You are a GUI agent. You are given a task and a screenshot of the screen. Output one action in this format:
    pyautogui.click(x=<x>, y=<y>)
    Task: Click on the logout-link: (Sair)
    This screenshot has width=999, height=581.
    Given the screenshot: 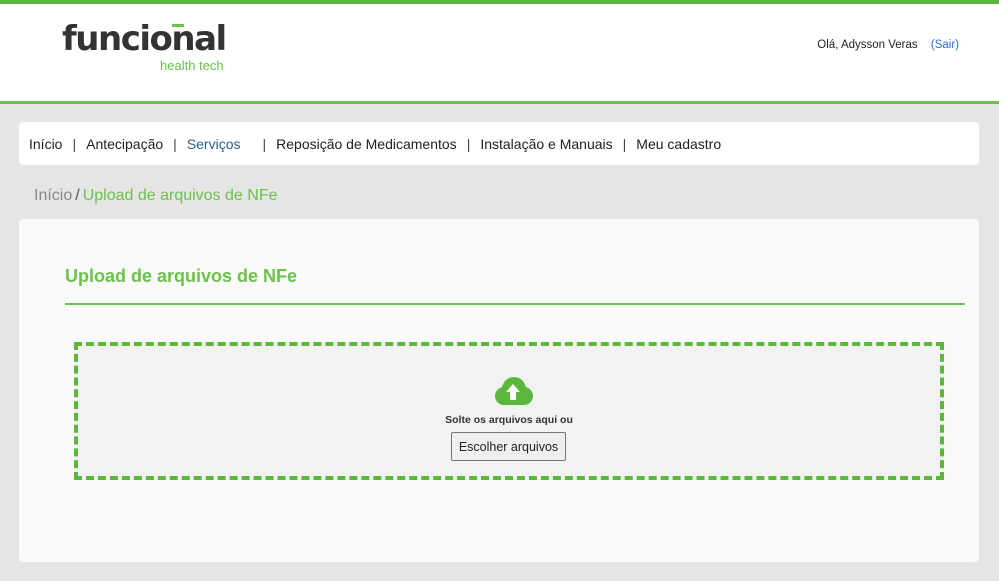 What is the action you would take?
    pyautogui.click(x=945, y=45)
    